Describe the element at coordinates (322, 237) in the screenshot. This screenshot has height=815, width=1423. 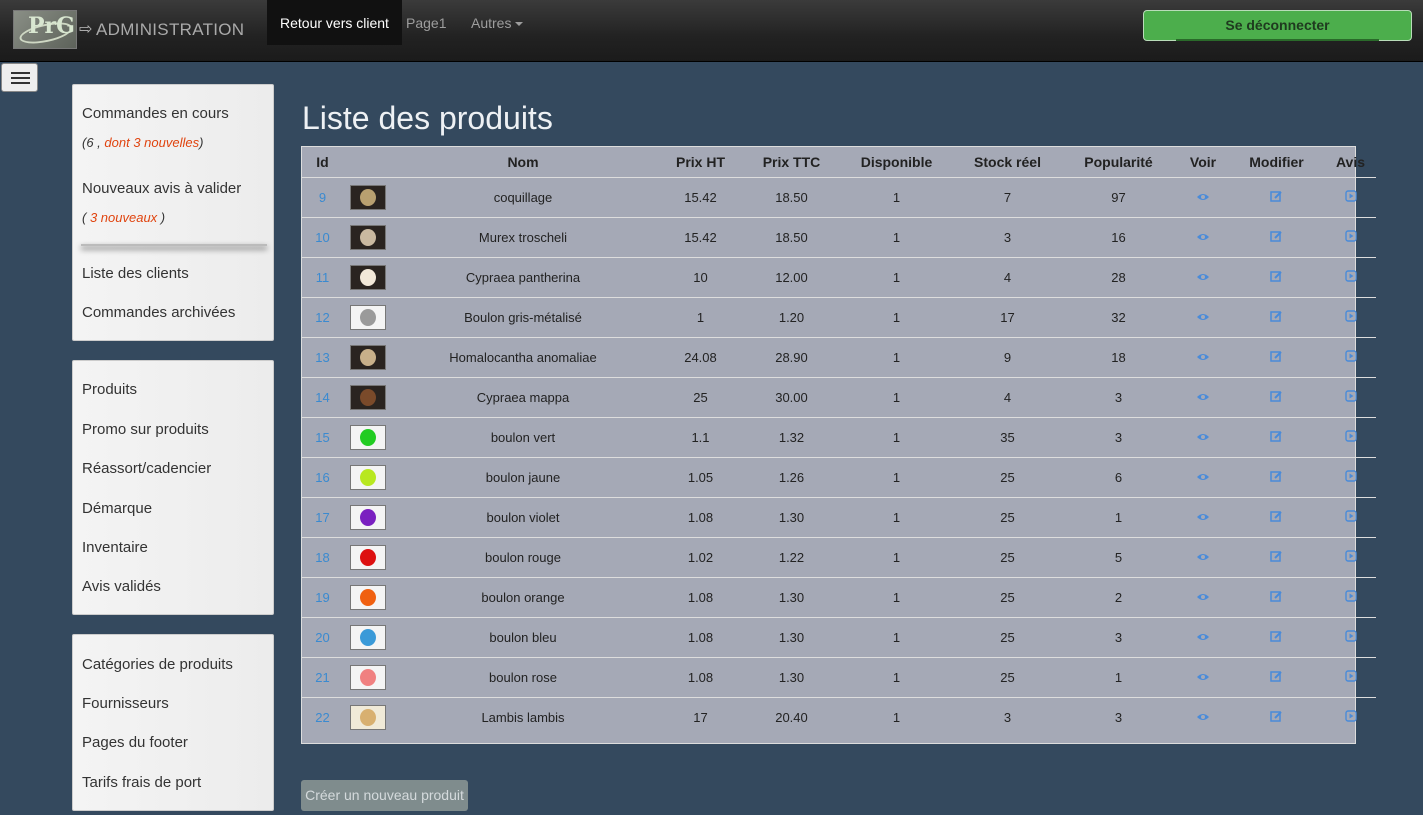
I see `product-id-link: 10` at that location.